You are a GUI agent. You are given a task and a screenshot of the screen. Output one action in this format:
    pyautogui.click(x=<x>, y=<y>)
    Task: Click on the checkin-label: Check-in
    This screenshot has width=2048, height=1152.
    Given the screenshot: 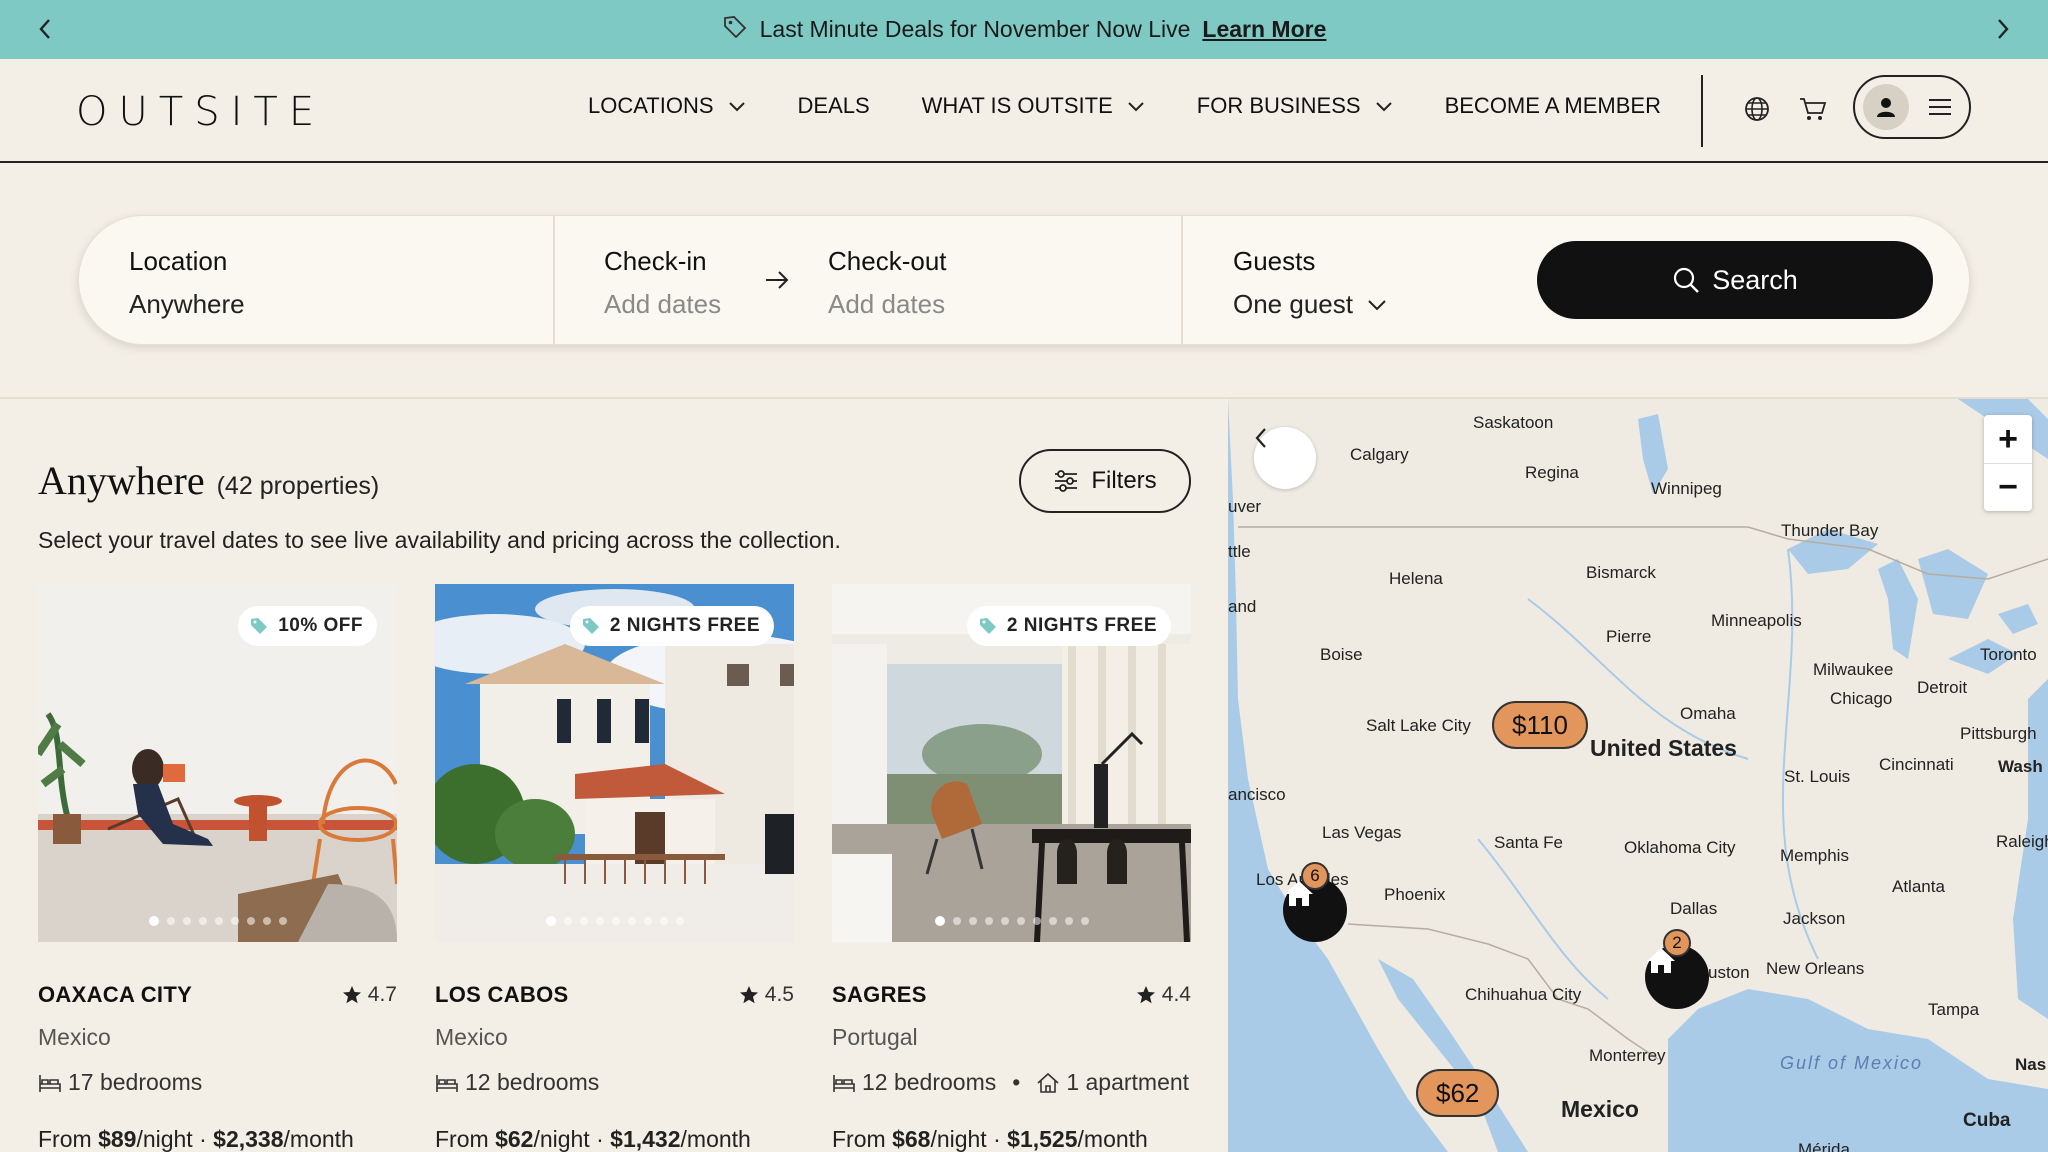 What is the action you would take?
    pyautogui.click(x=655, y=261)
    